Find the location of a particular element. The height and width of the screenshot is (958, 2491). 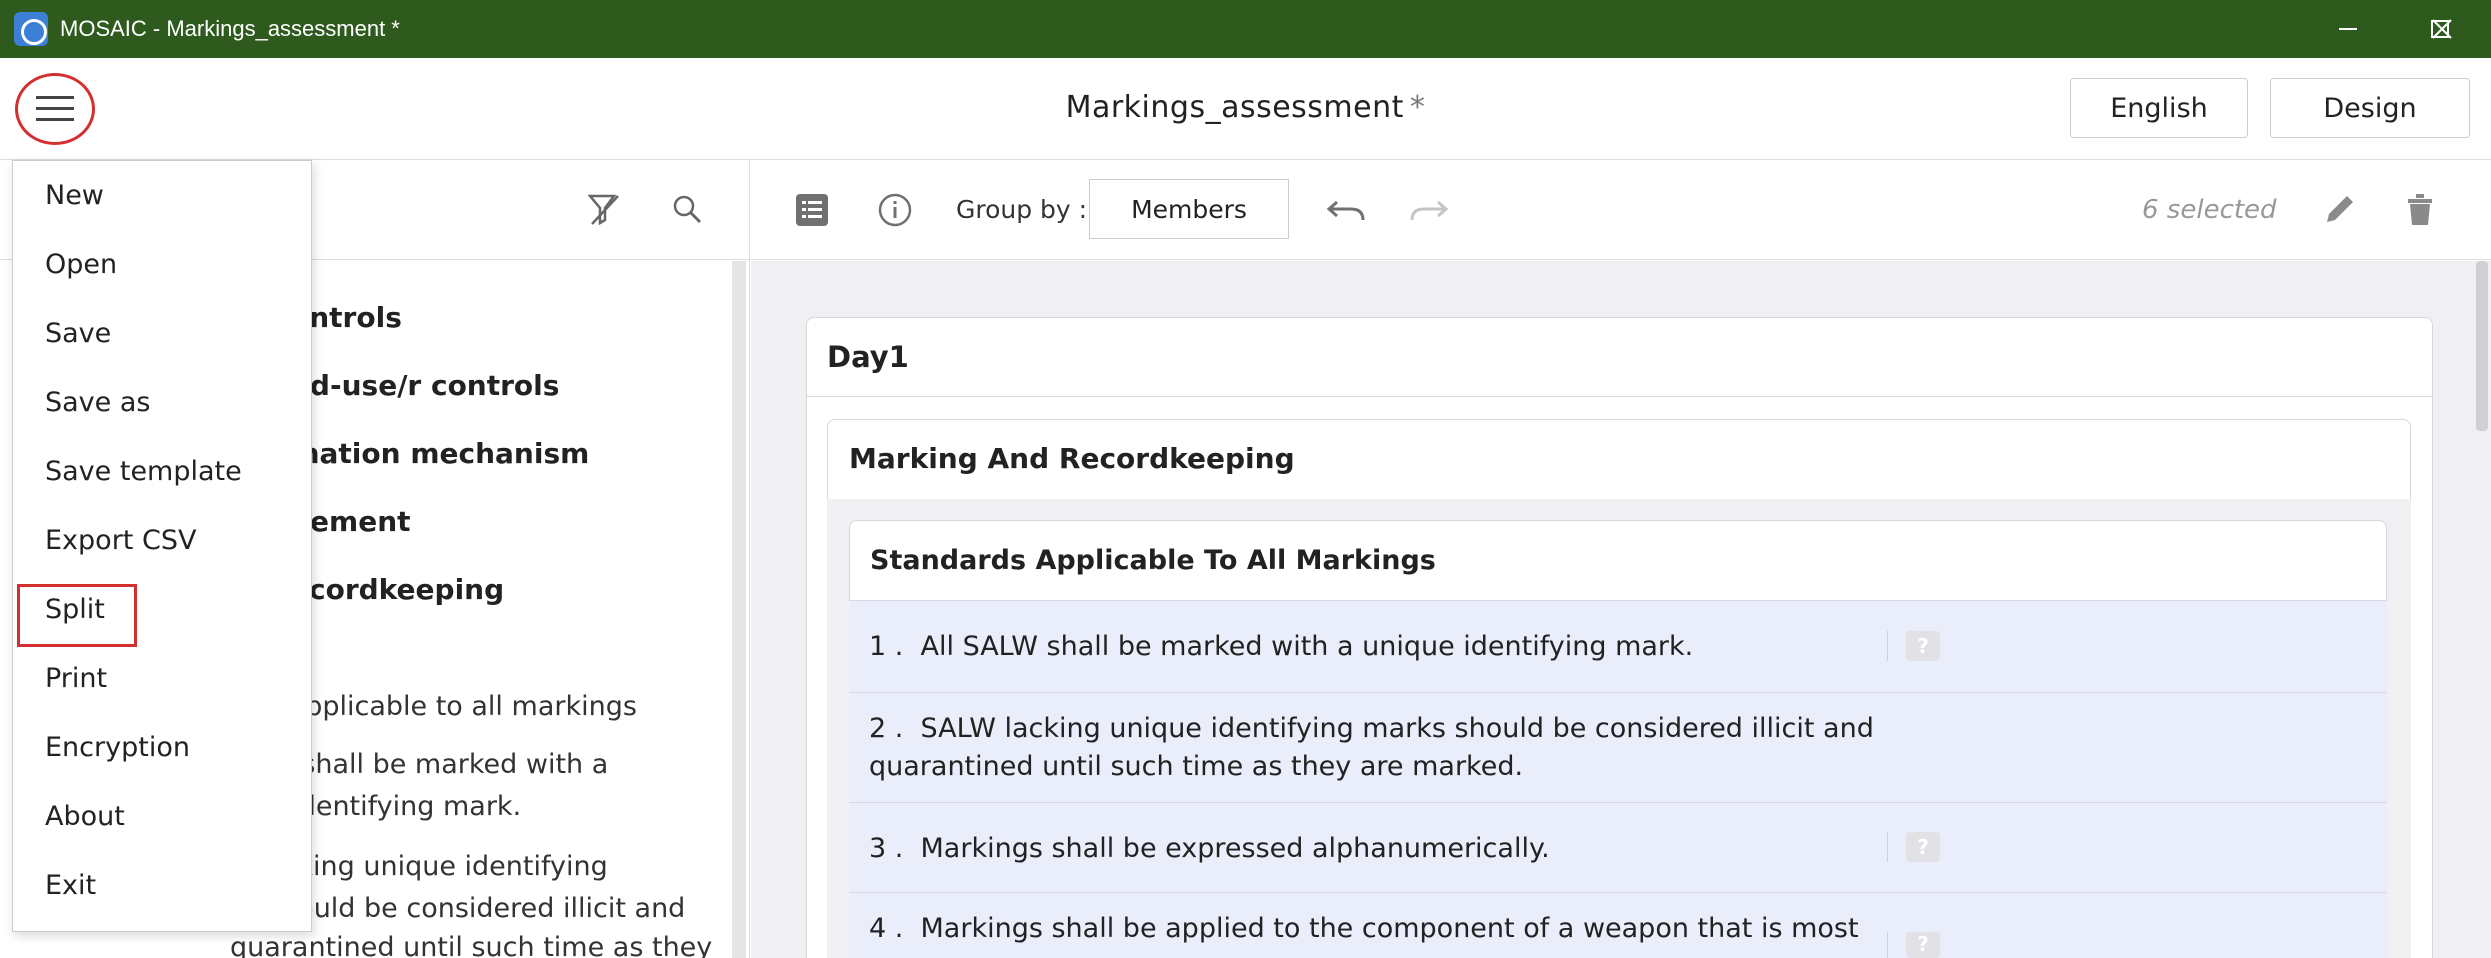

menu-item-about: About is located at coordinates (163, 816).